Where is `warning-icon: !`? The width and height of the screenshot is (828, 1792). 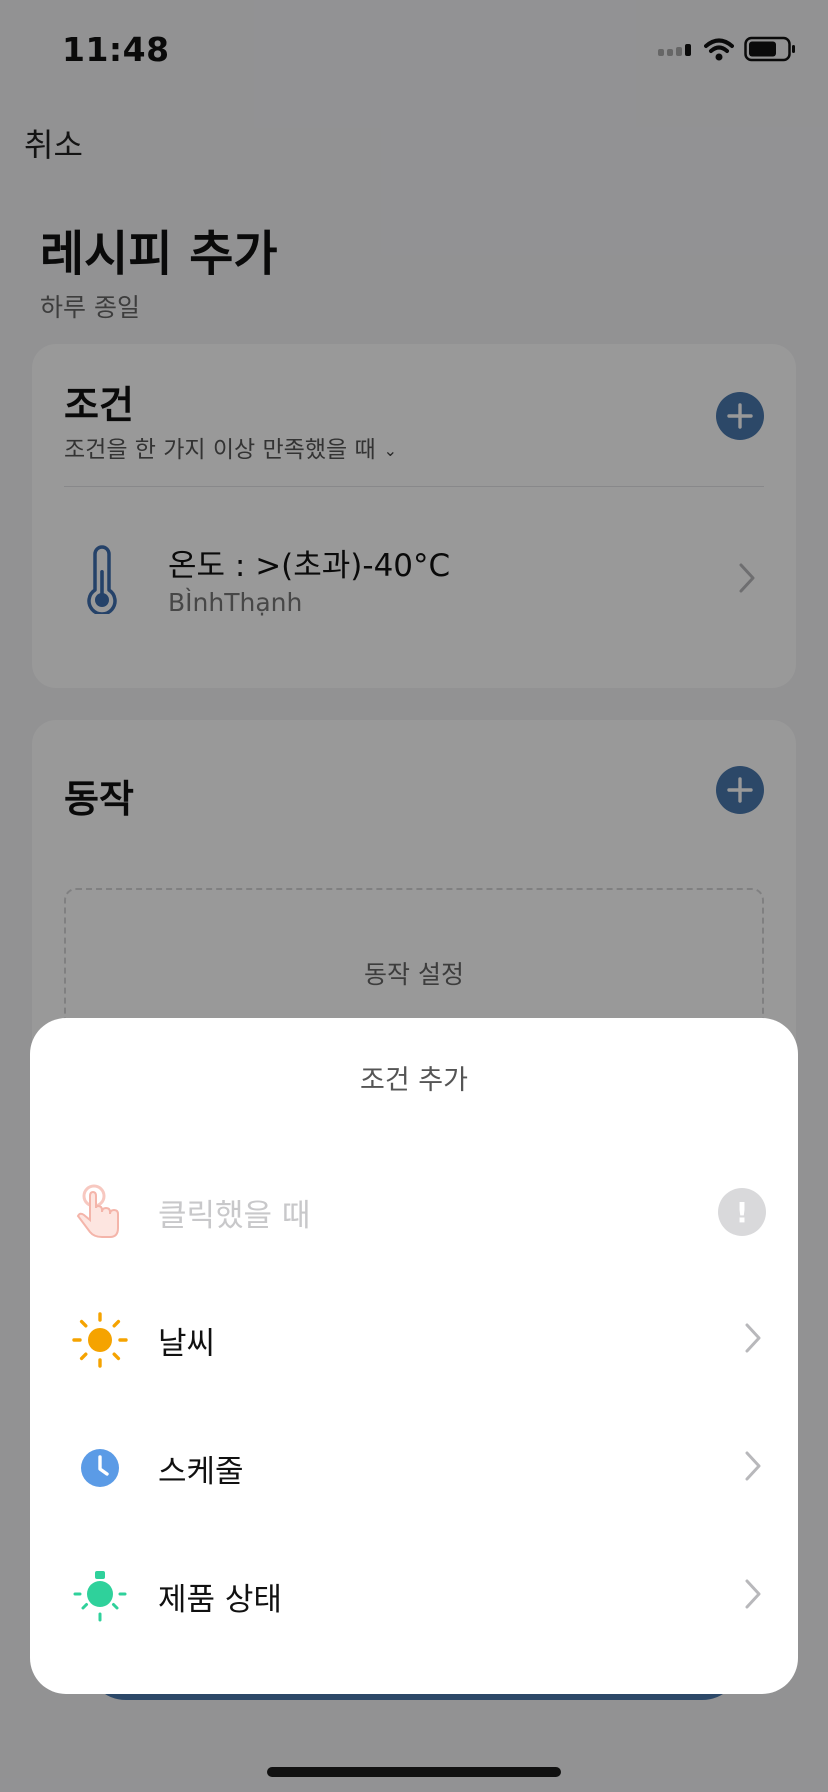
warning-icon: ! is located at coordinates (742, 1212).